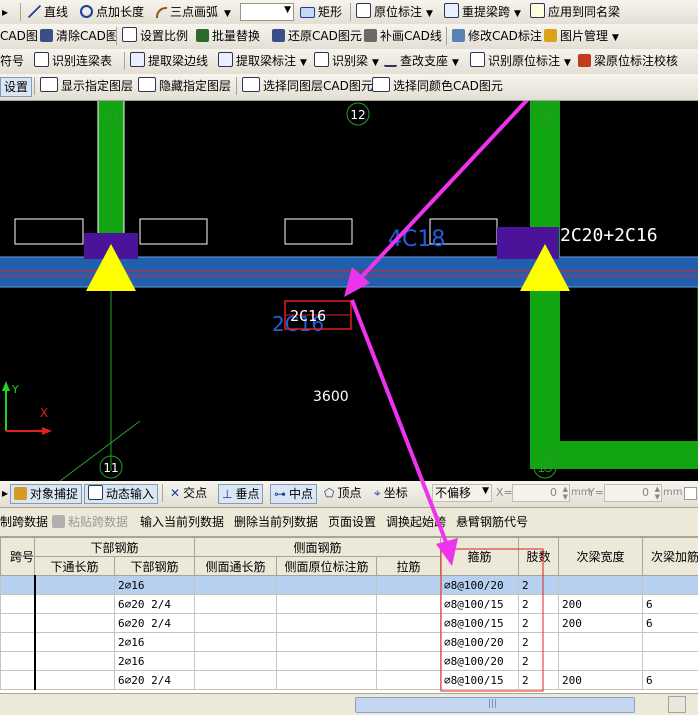  What do you see at coordinates (690, 493) in the screenshot?
I see `checkbox` at bounding box center [690, 493].